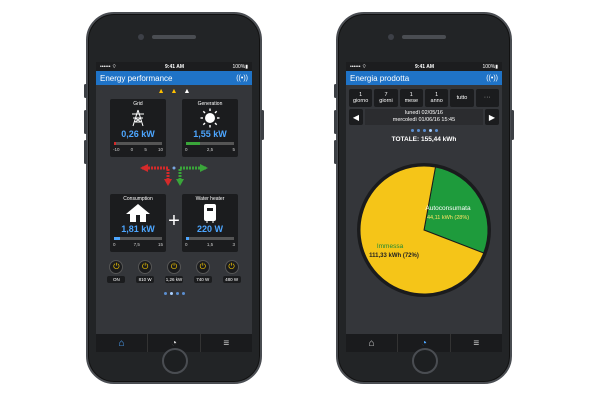 The image size is (598, 400). Describe the element at coordinates (424, 139) in the screenshot. I see `total-energy: TOTALE: 155,44 kWh` at that location.